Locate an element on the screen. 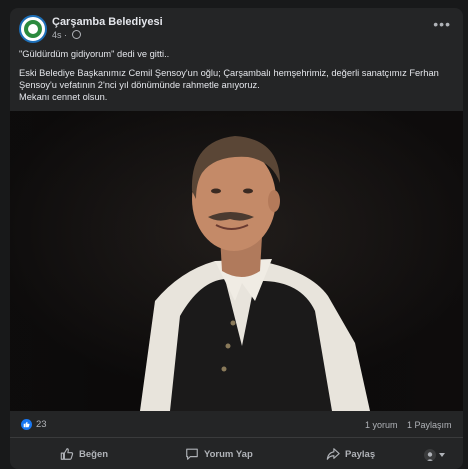 Image resolution: width=468 pixels, height=469 pixels. like-reaction-icon is located at coordinates (26, 424).